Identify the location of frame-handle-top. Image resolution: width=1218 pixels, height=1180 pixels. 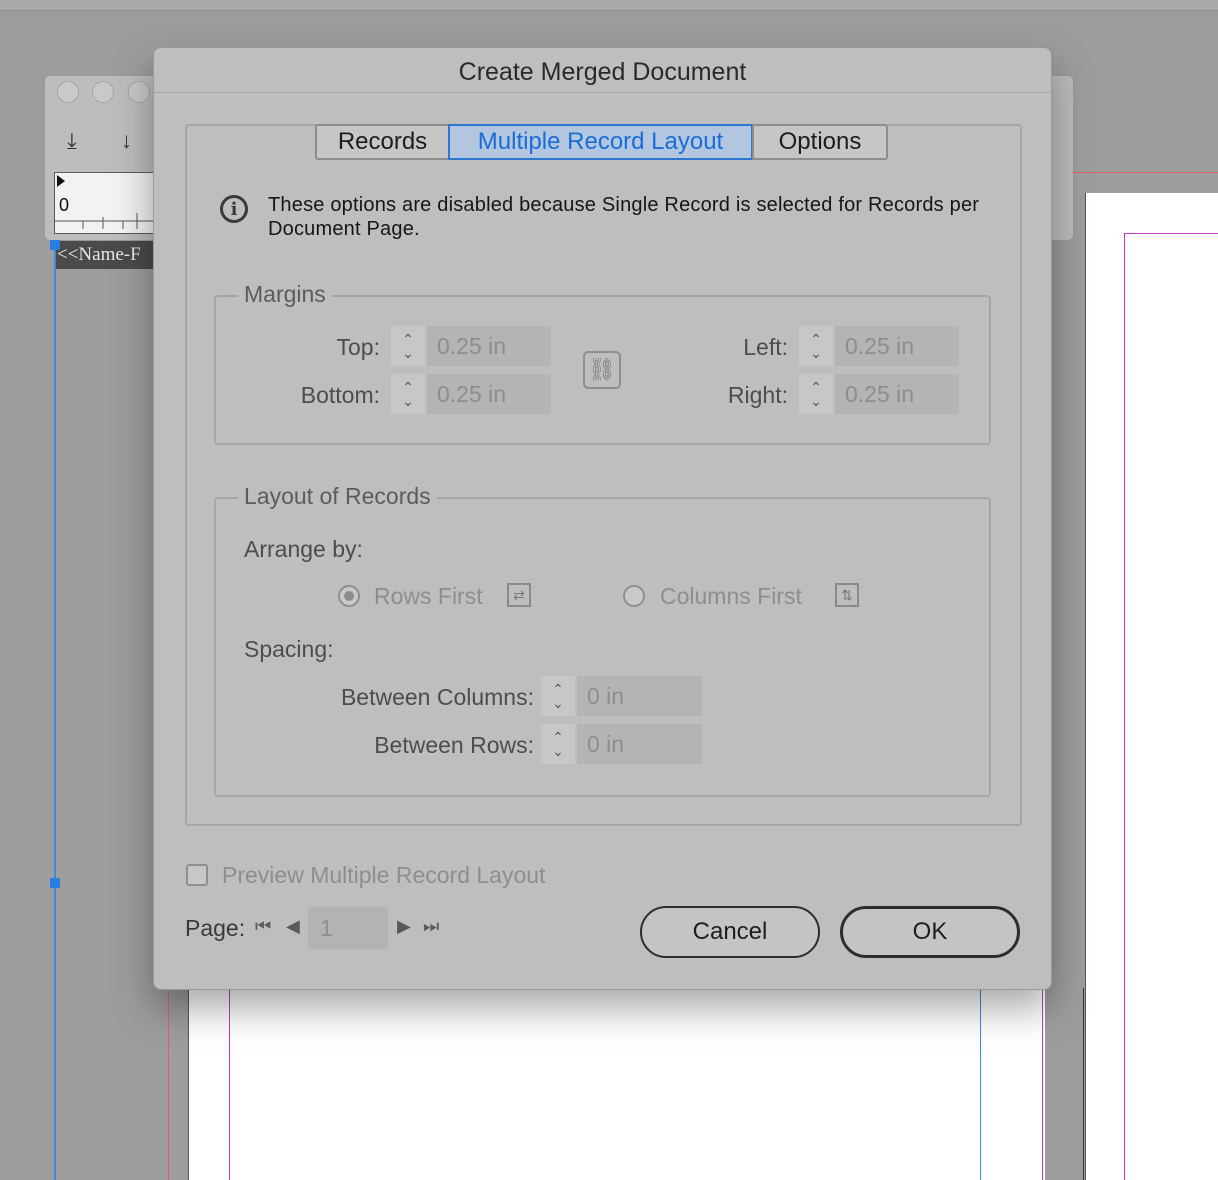
(55, 245).